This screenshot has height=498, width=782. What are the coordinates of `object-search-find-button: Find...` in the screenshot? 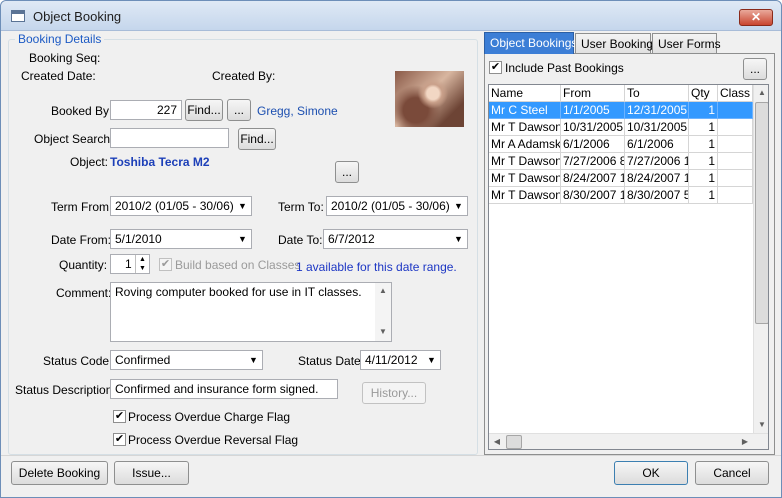 It's located at (257, 139).